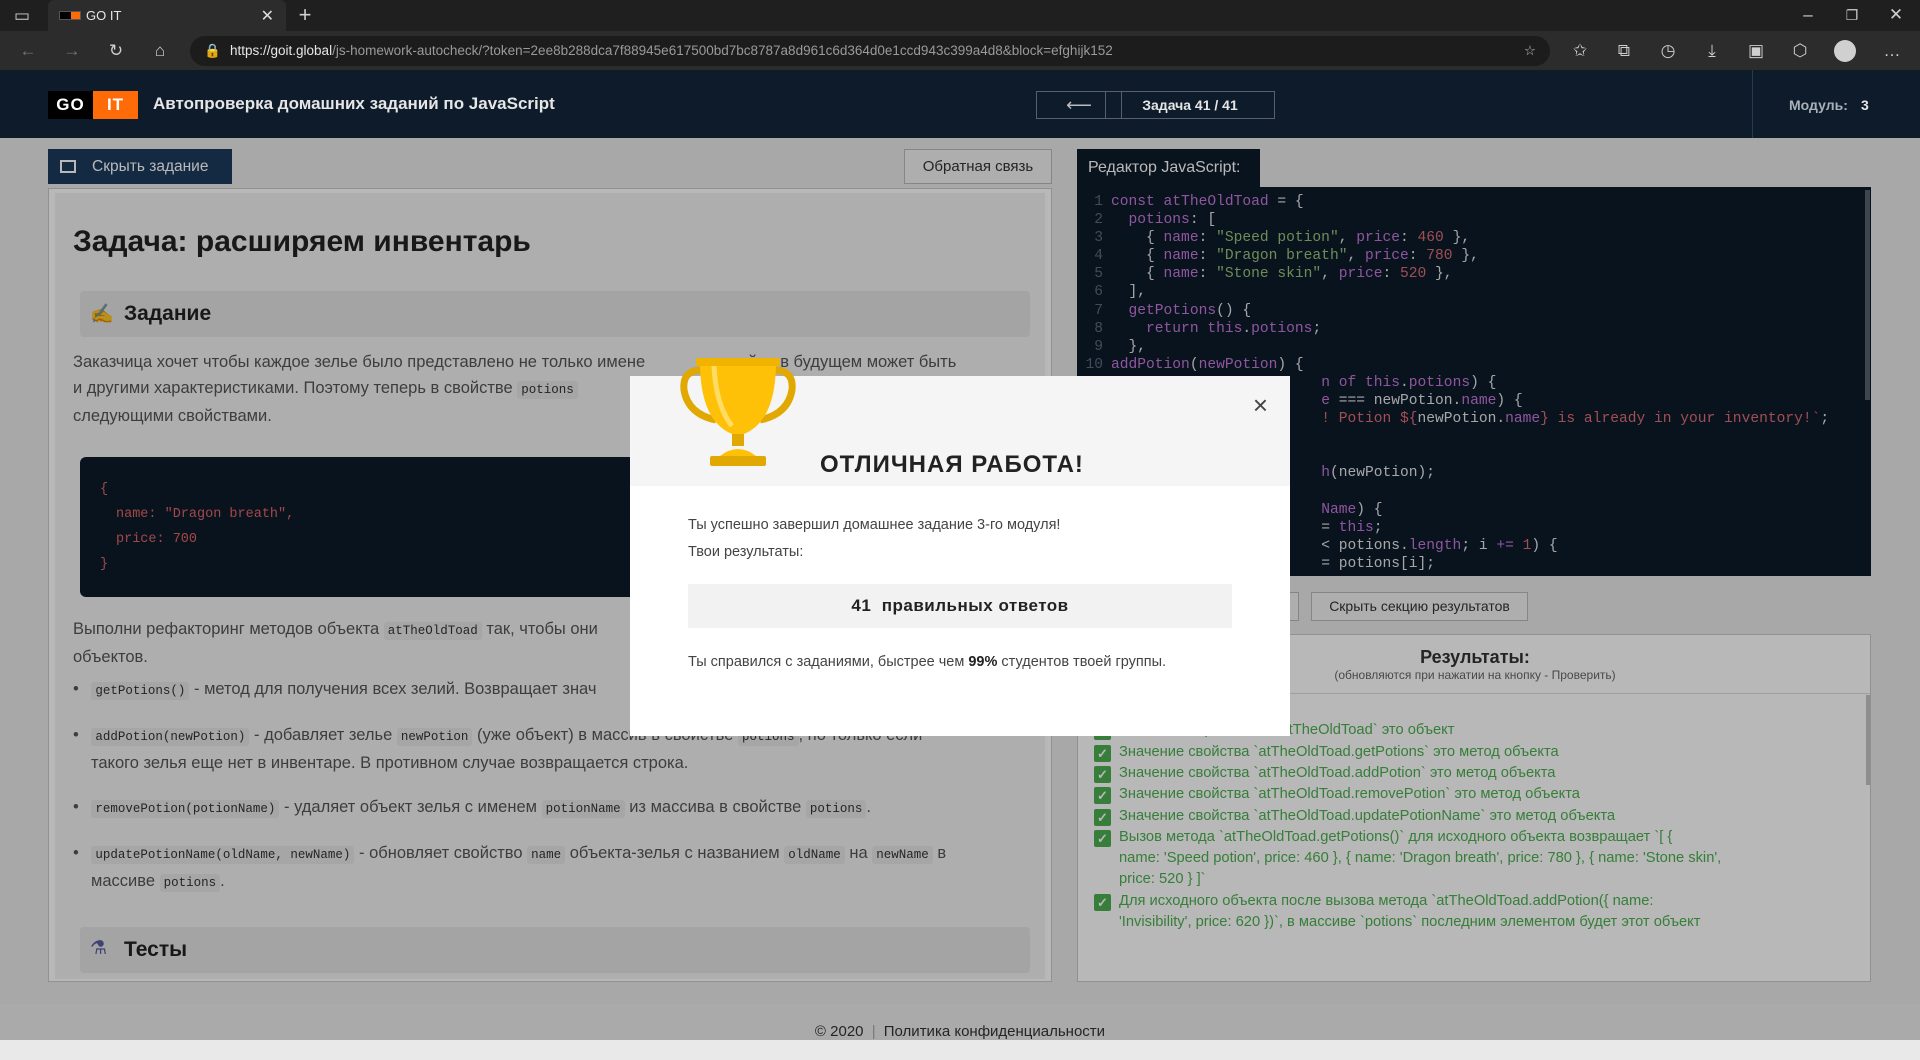 The image size is (1920, 1060). I want to click on lock-icon: 🔒, so click(212, 50).